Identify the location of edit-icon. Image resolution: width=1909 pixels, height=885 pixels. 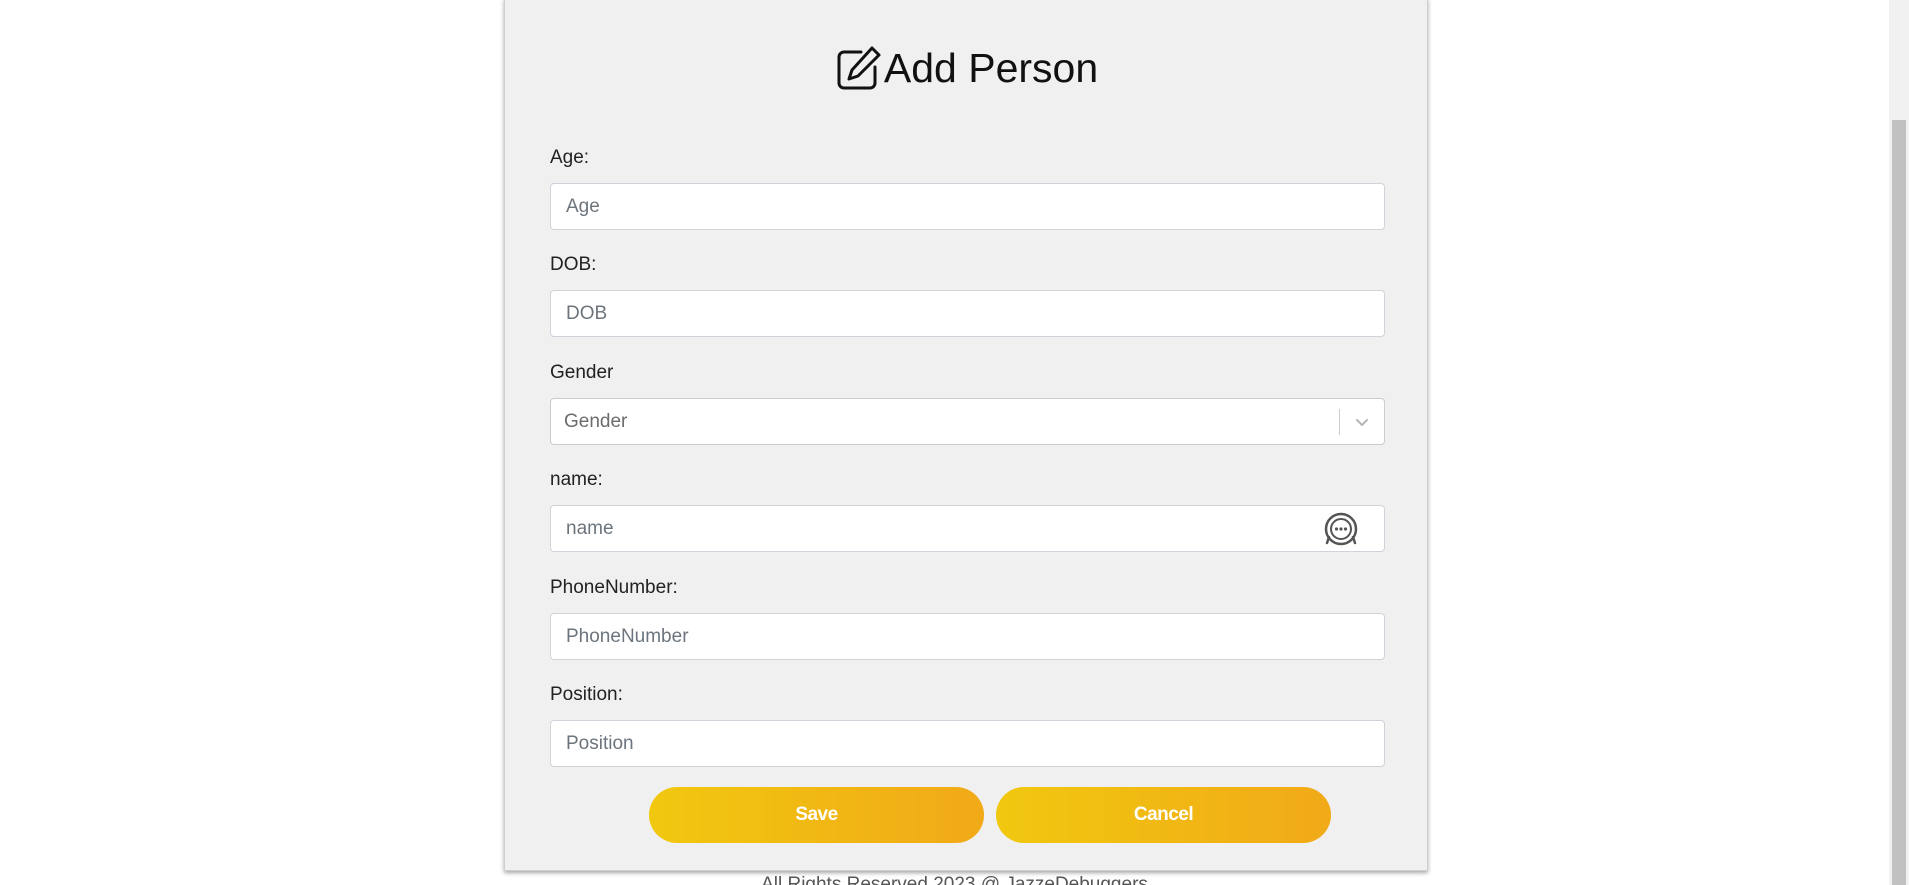
(859, 68).